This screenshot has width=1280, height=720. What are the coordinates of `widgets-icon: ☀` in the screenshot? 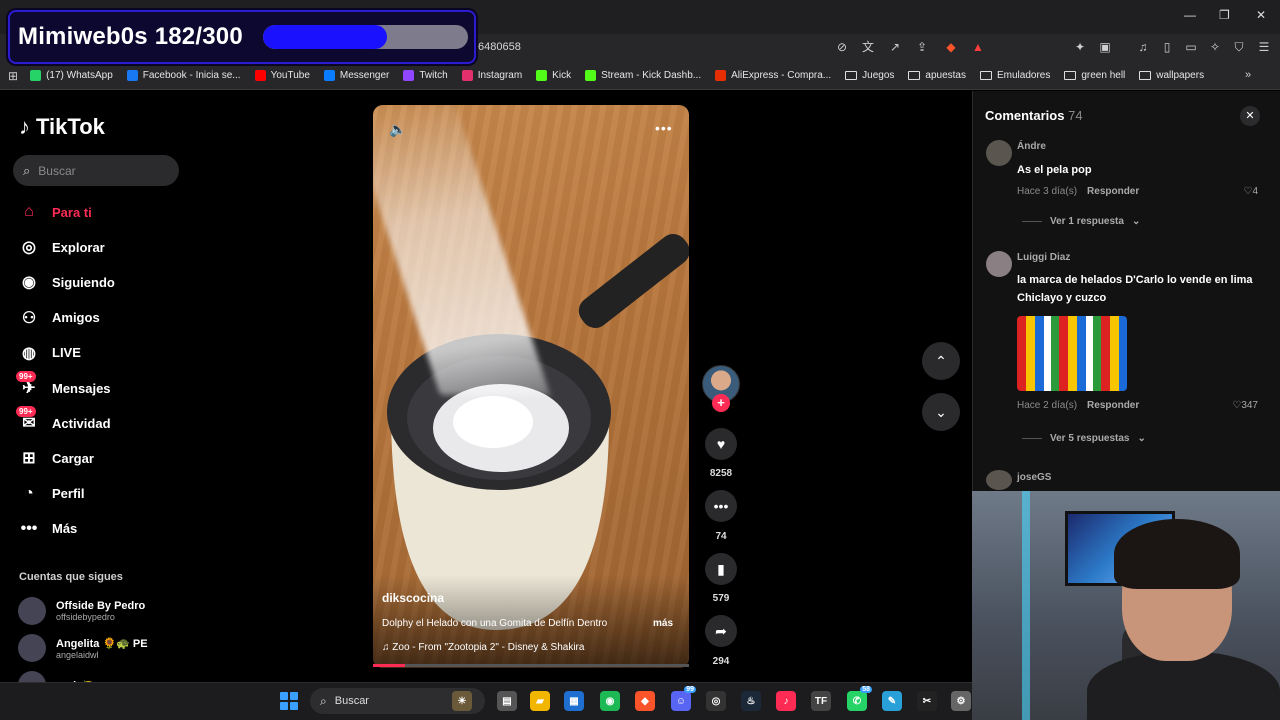 It's located at (462, 701).